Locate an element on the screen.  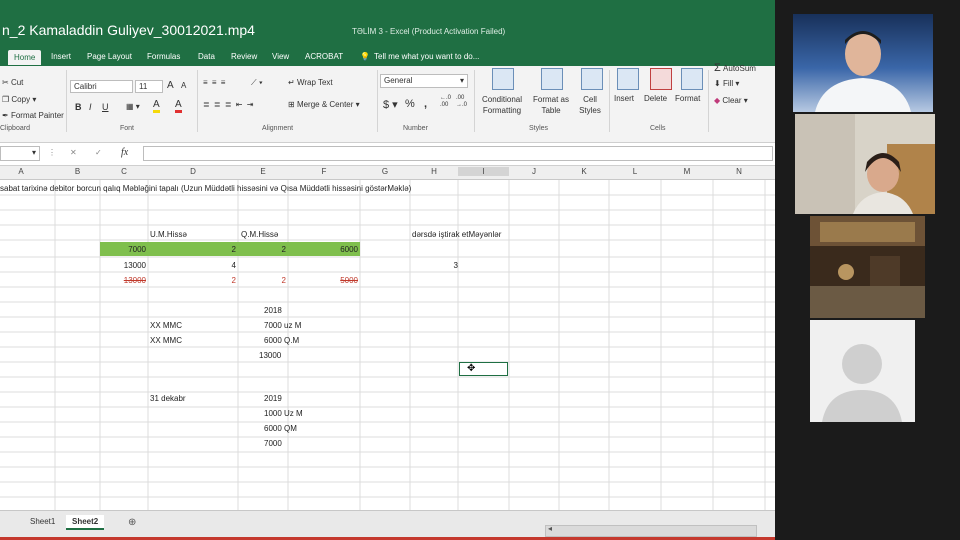
styles-group-label: Styles is located at coordinates (539, 128).